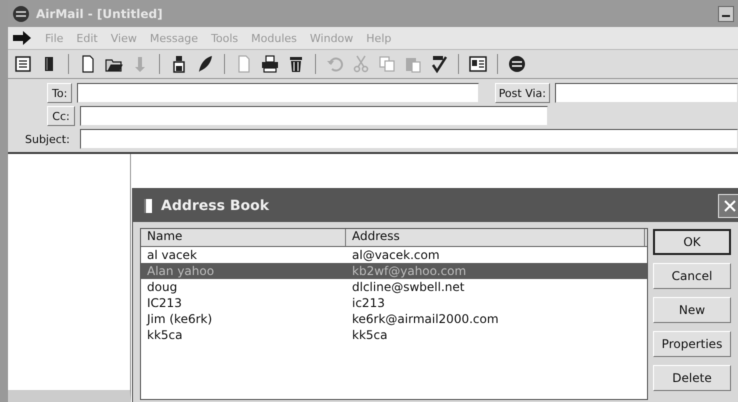  What do you see at coordinates (59, 93) in the screenshot?
I see `to-button: To:` at bounding box center [59, 93].